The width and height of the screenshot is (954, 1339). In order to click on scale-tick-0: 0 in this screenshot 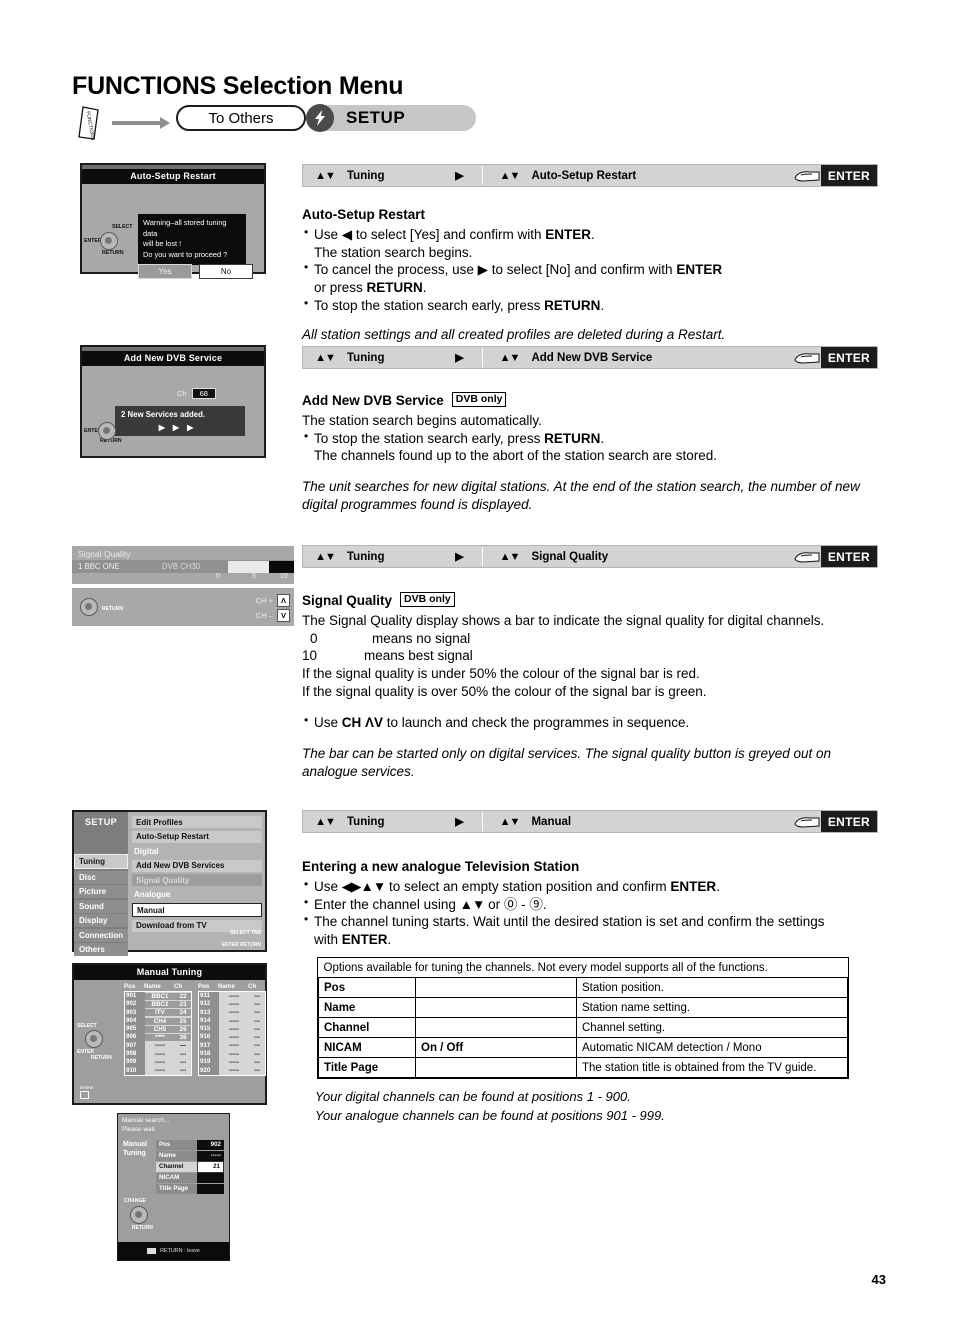, I will do `click(218, 576)`.